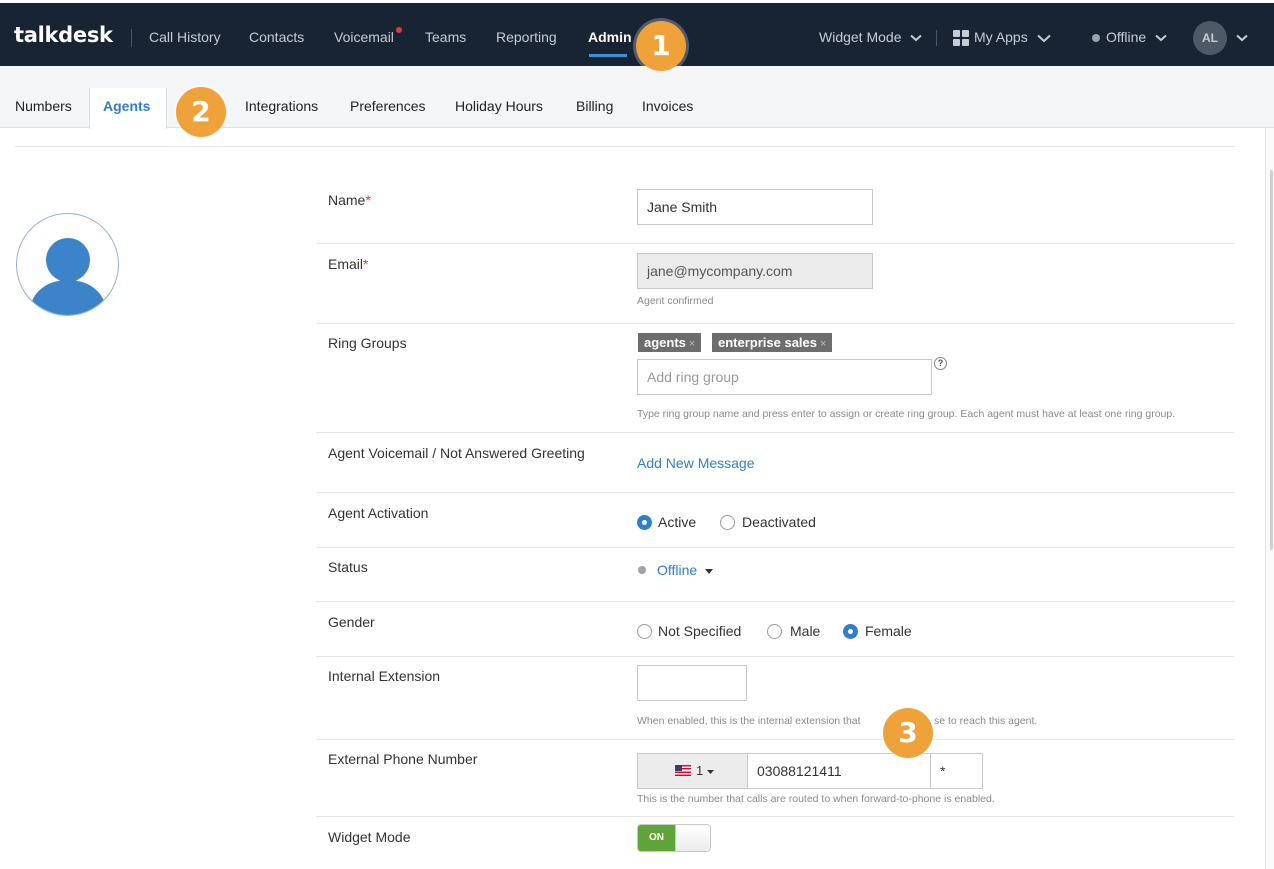  Describe the element at coordinates (387, 106) in the screenshot. I see `tab-preferences: Preferences` at that location.